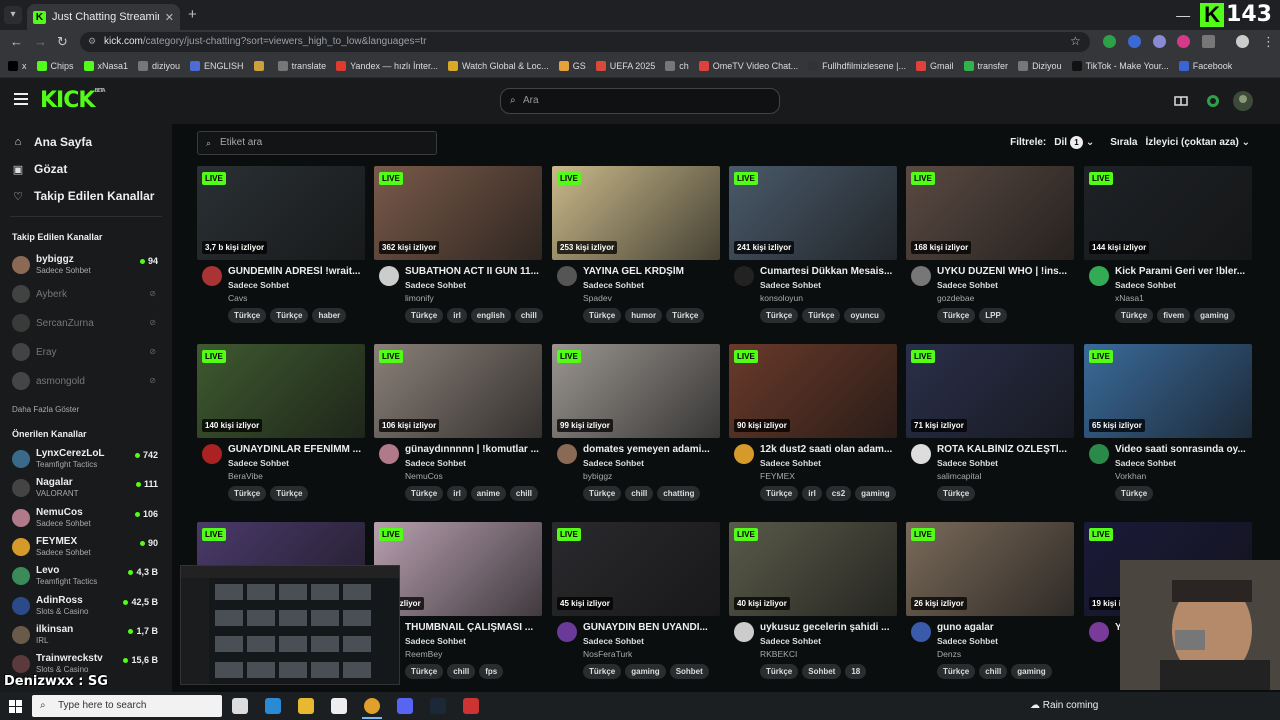 This screenshot has width=1280, height=720. What do you see at coordinates (329, 315) in the screenshot?
I see `stream-tag: haber` at bounding box center [329, 315].